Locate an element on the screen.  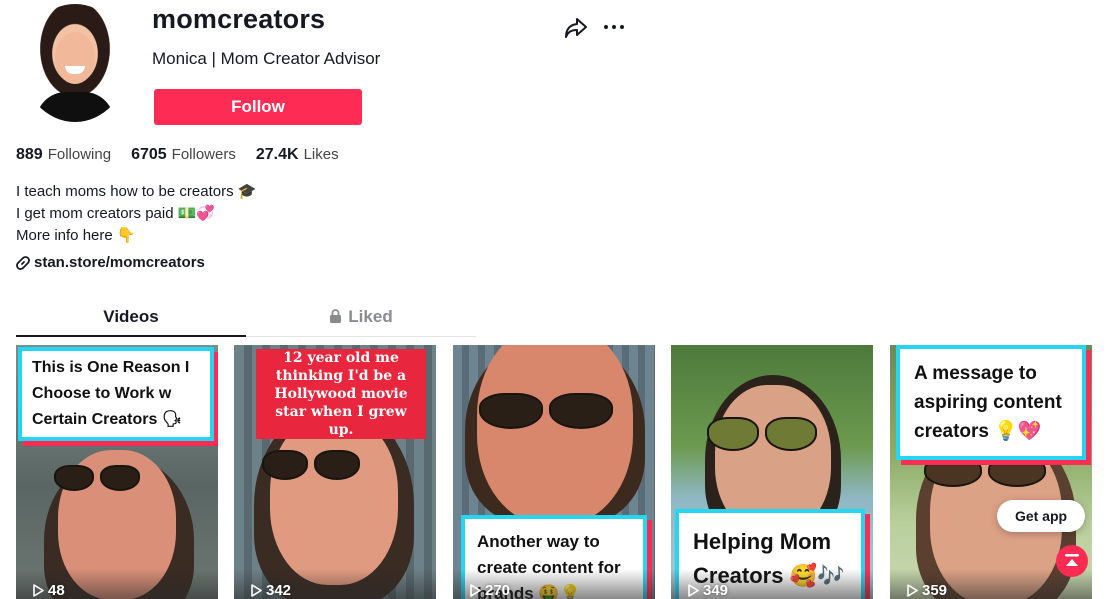
link-icon is located at coordinates (23, 262).